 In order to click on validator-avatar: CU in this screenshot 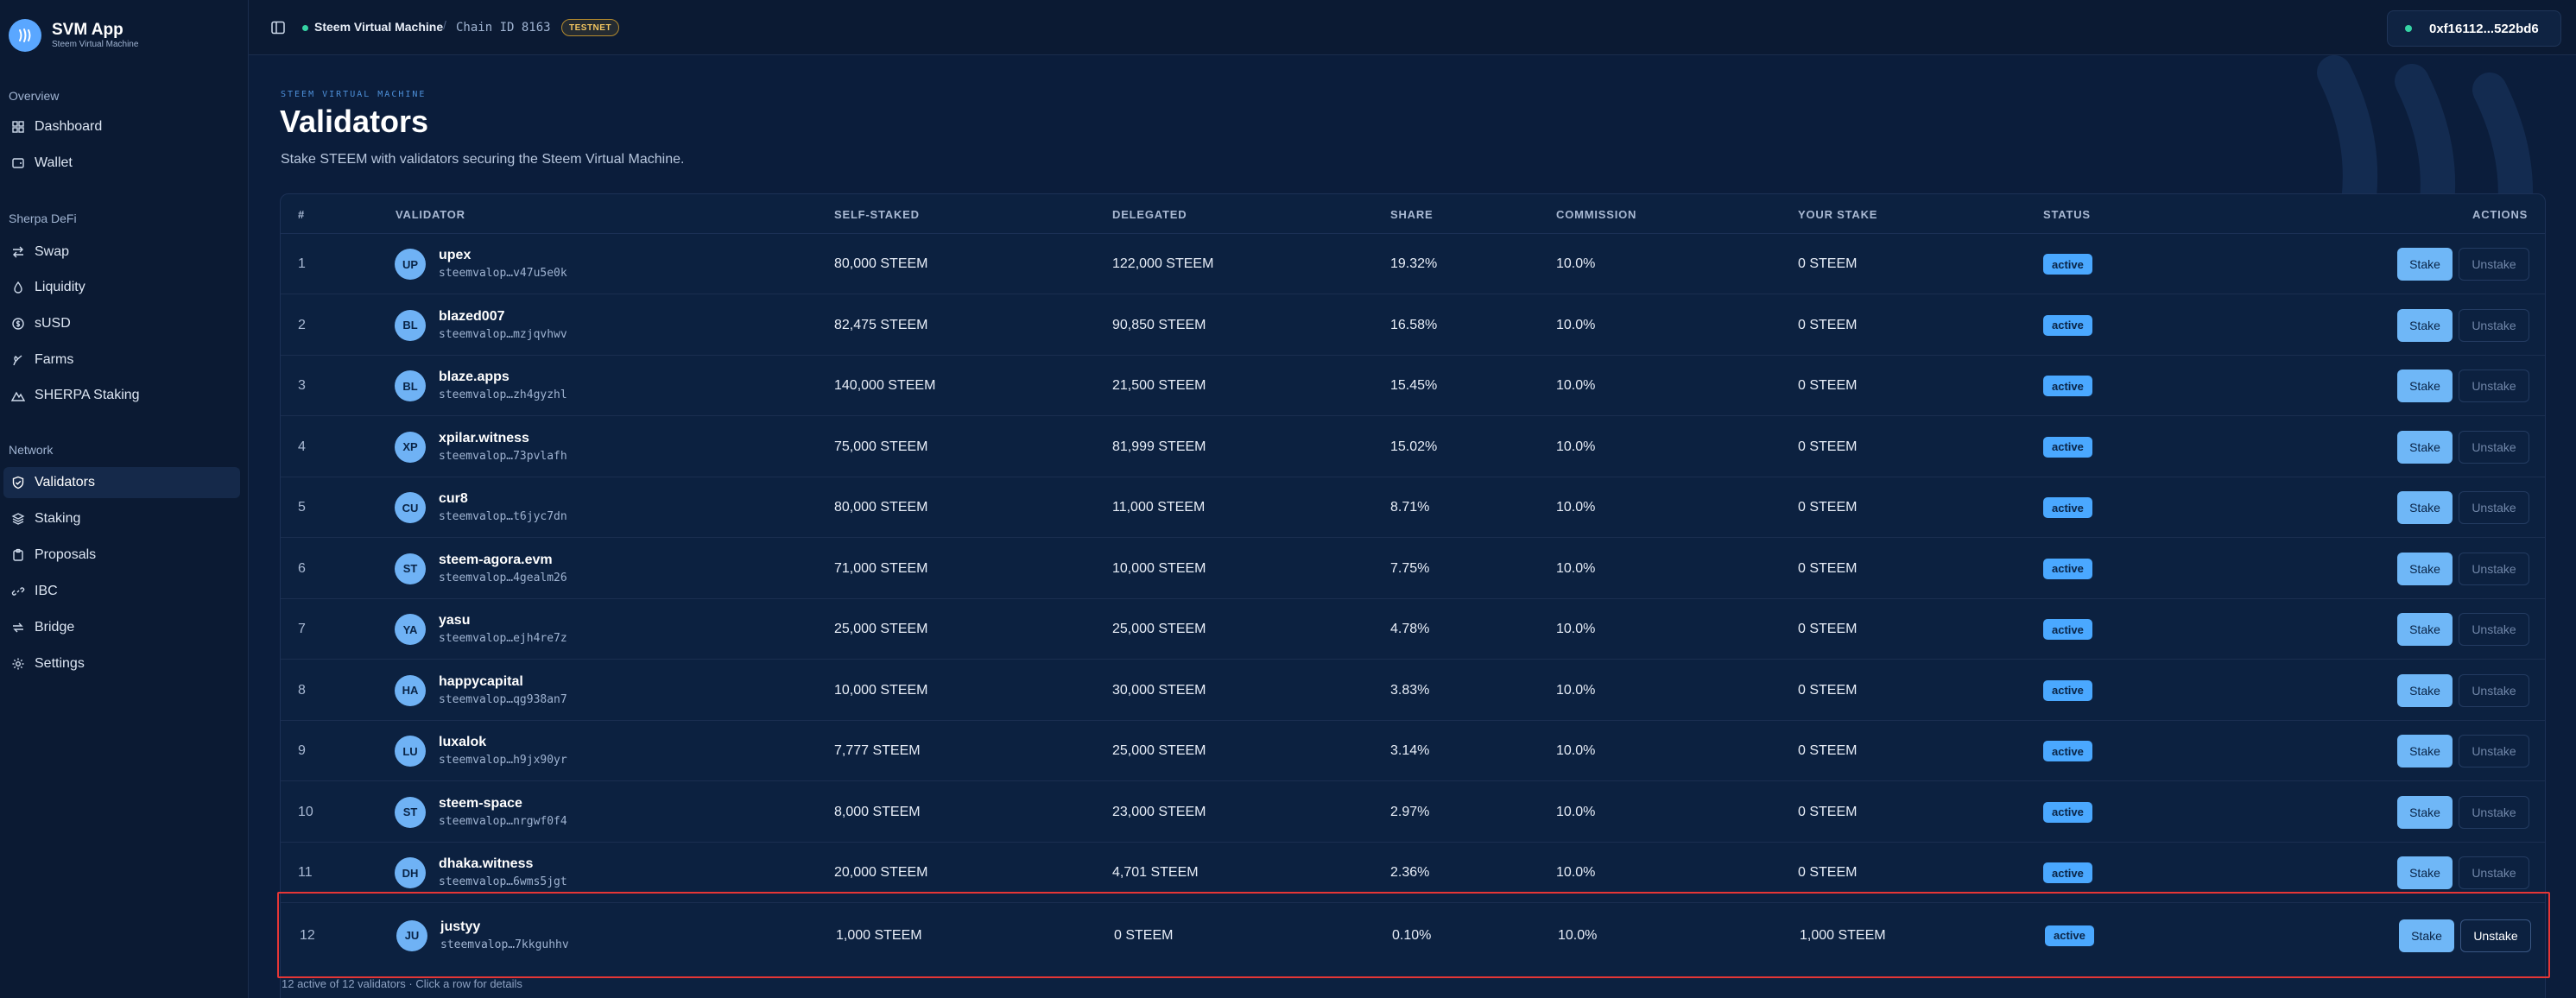, I will do `click(410, 508)`.